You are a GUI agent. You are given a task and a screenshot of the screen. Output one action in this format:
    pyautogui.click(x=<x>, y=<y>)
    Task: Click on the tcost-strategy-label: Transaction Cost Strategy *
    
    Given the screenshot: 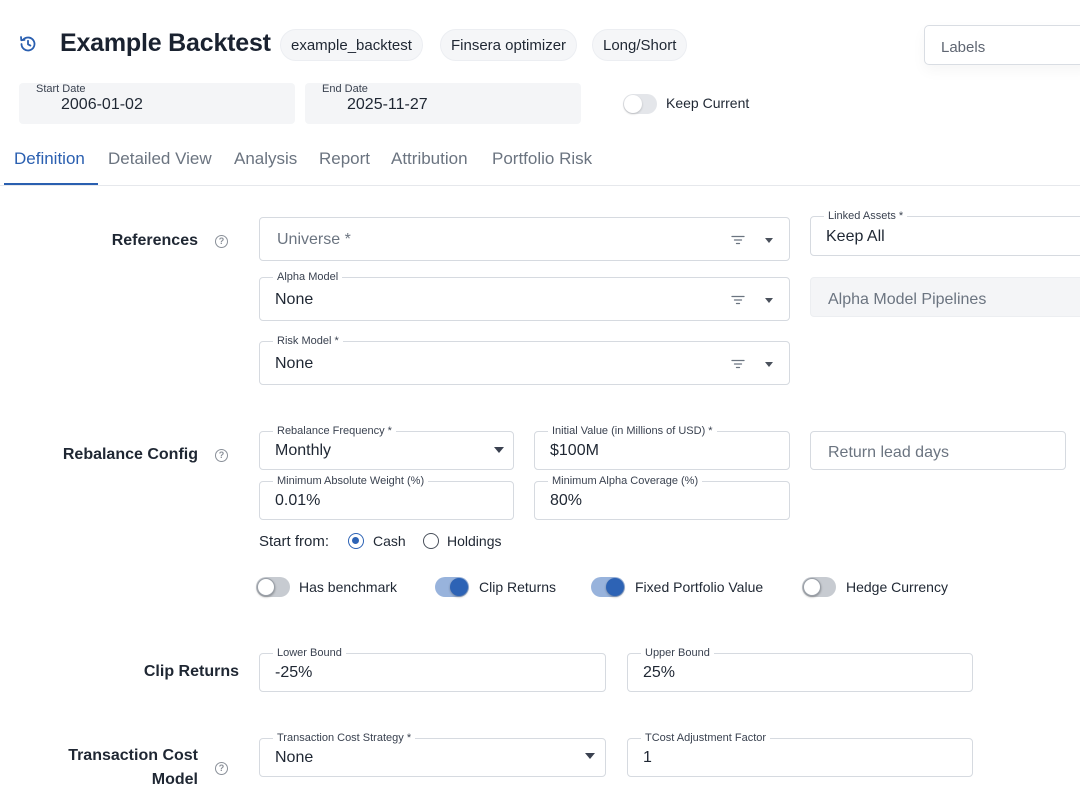 What is the action you would take?
    pyautogui.click(x=344, y=738)
    